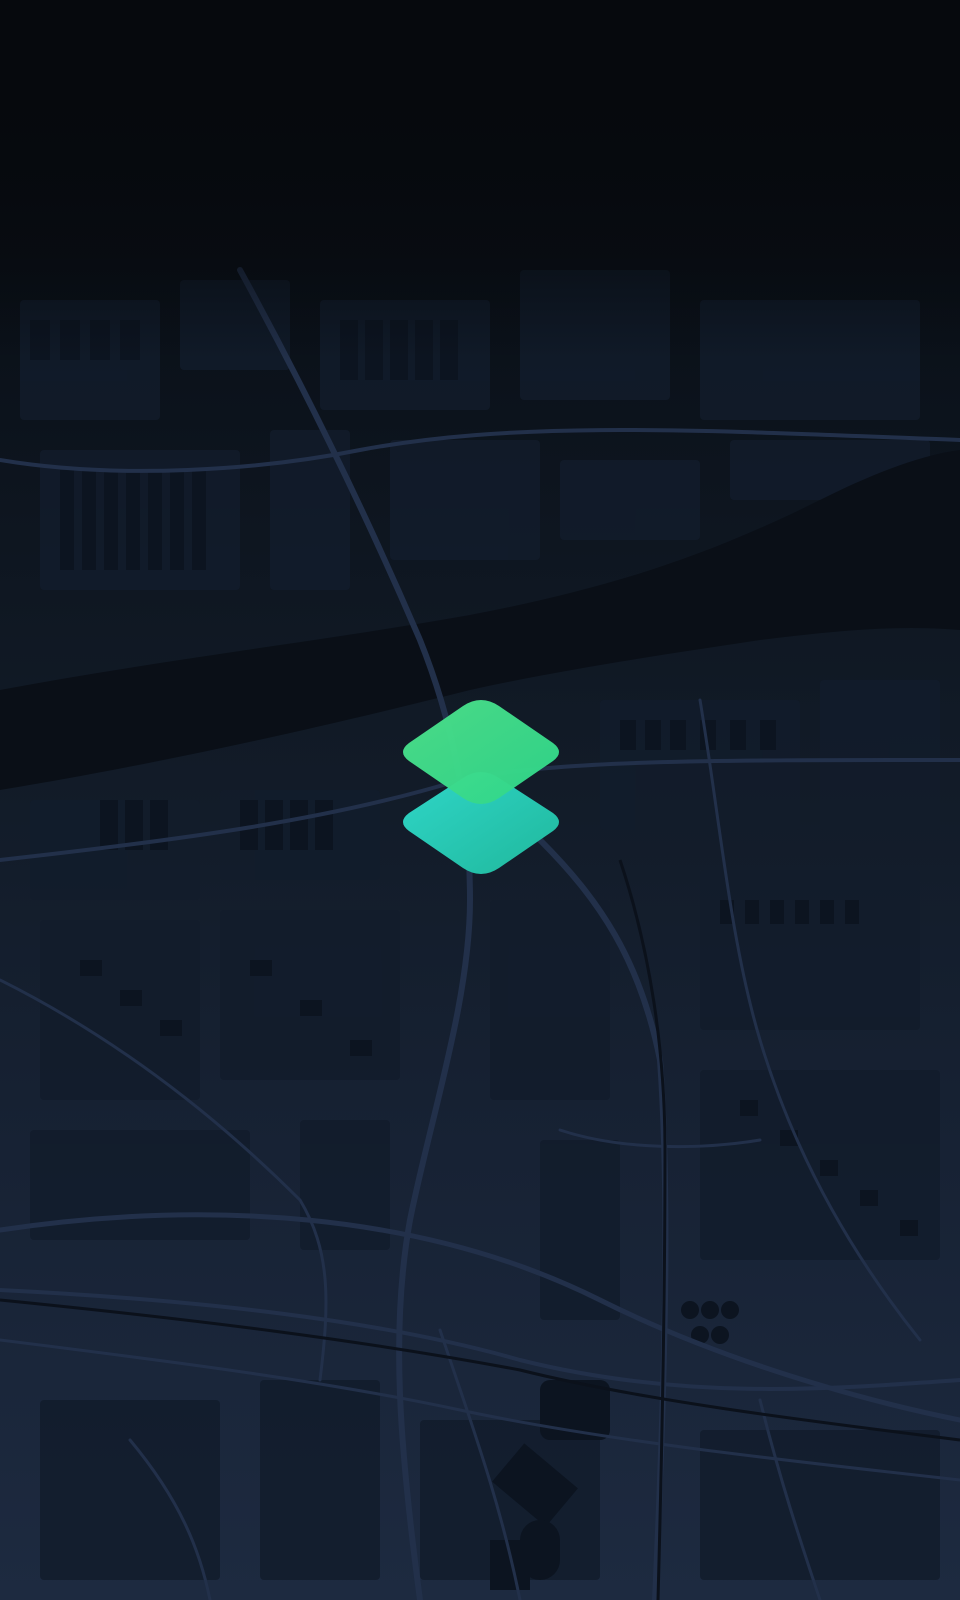 This screenshot has height=1600, width=960. I want to click on logo-top-layer, so click(481, 752).